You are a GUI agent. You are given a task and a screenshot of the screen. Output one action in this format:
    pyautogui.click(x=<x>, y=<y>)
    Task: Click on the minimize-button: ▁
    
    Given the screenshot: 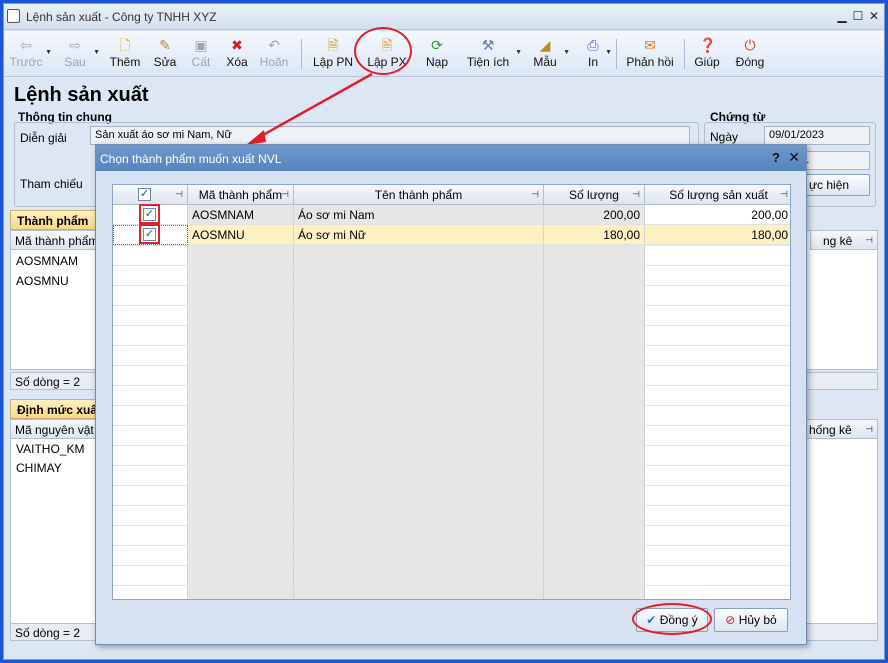 What is the action you would take?
    pyautogui.click(x=842, y=16)
    